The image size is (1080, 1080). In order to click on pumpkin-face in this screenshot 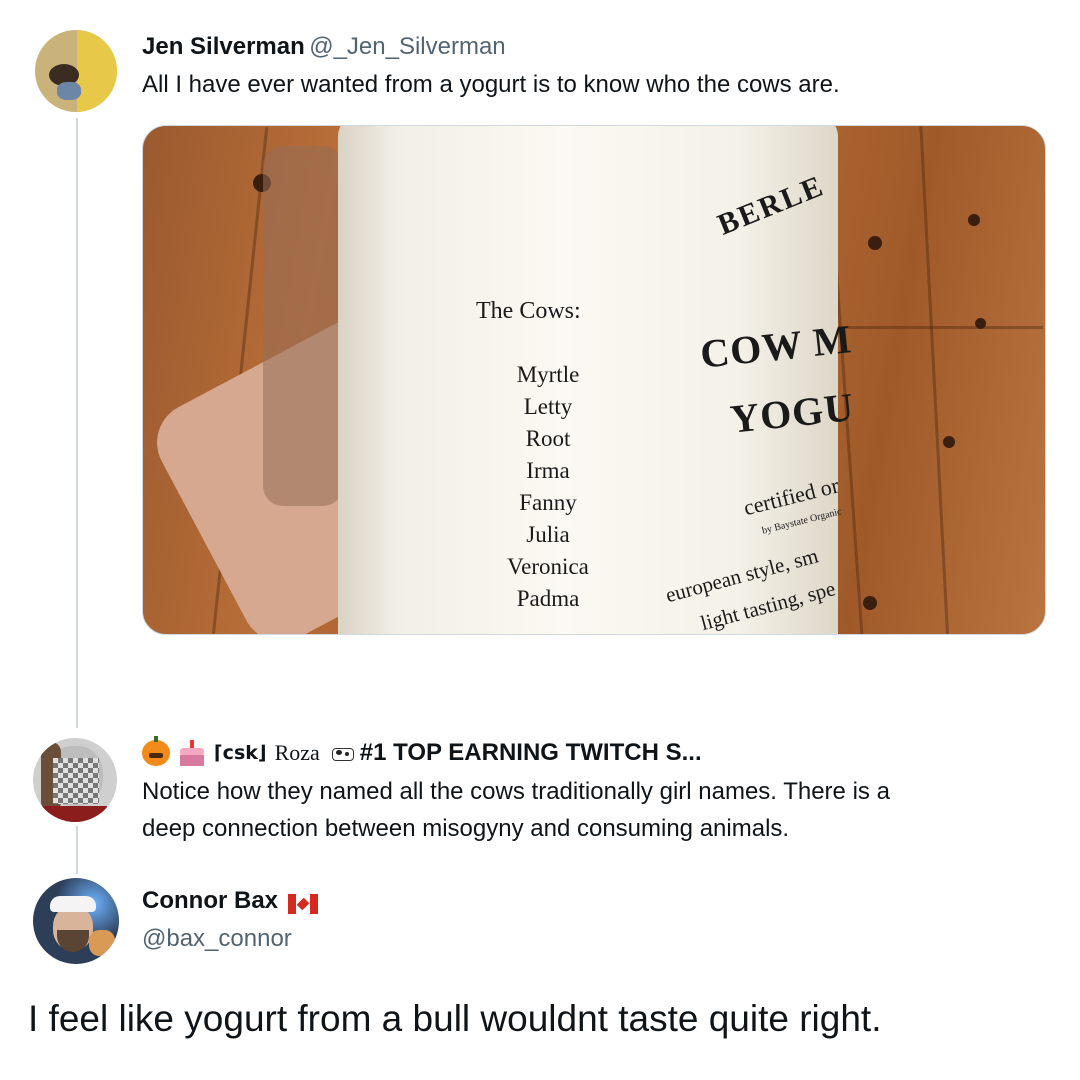, I will do `click(156, 755)`.